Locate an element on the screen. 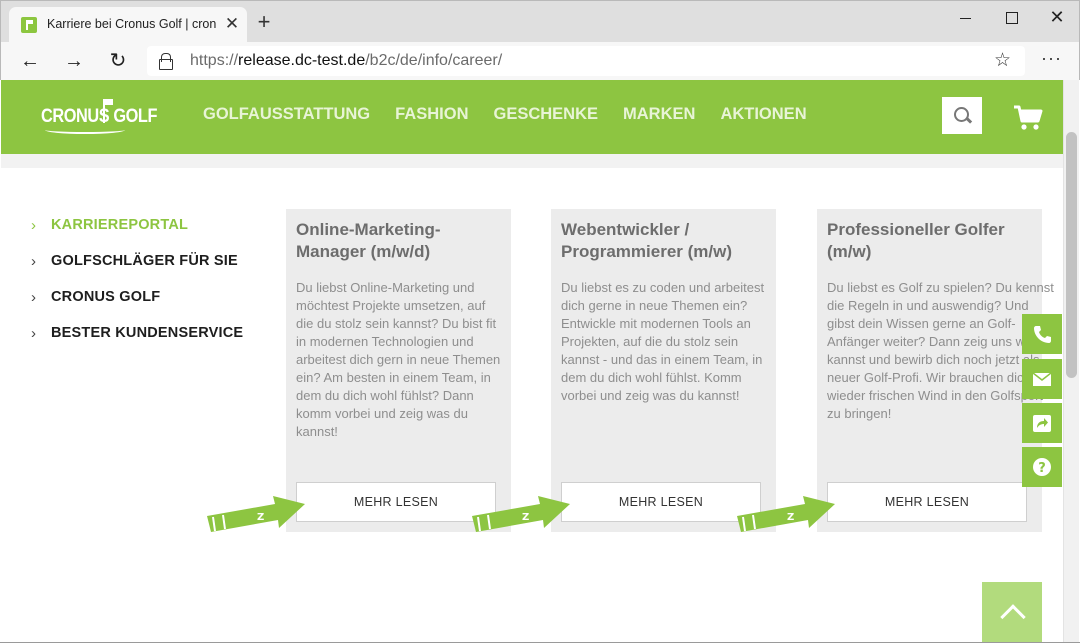 The image size is (1080, 643). cart-icon is located at coordinates (1028, 118).